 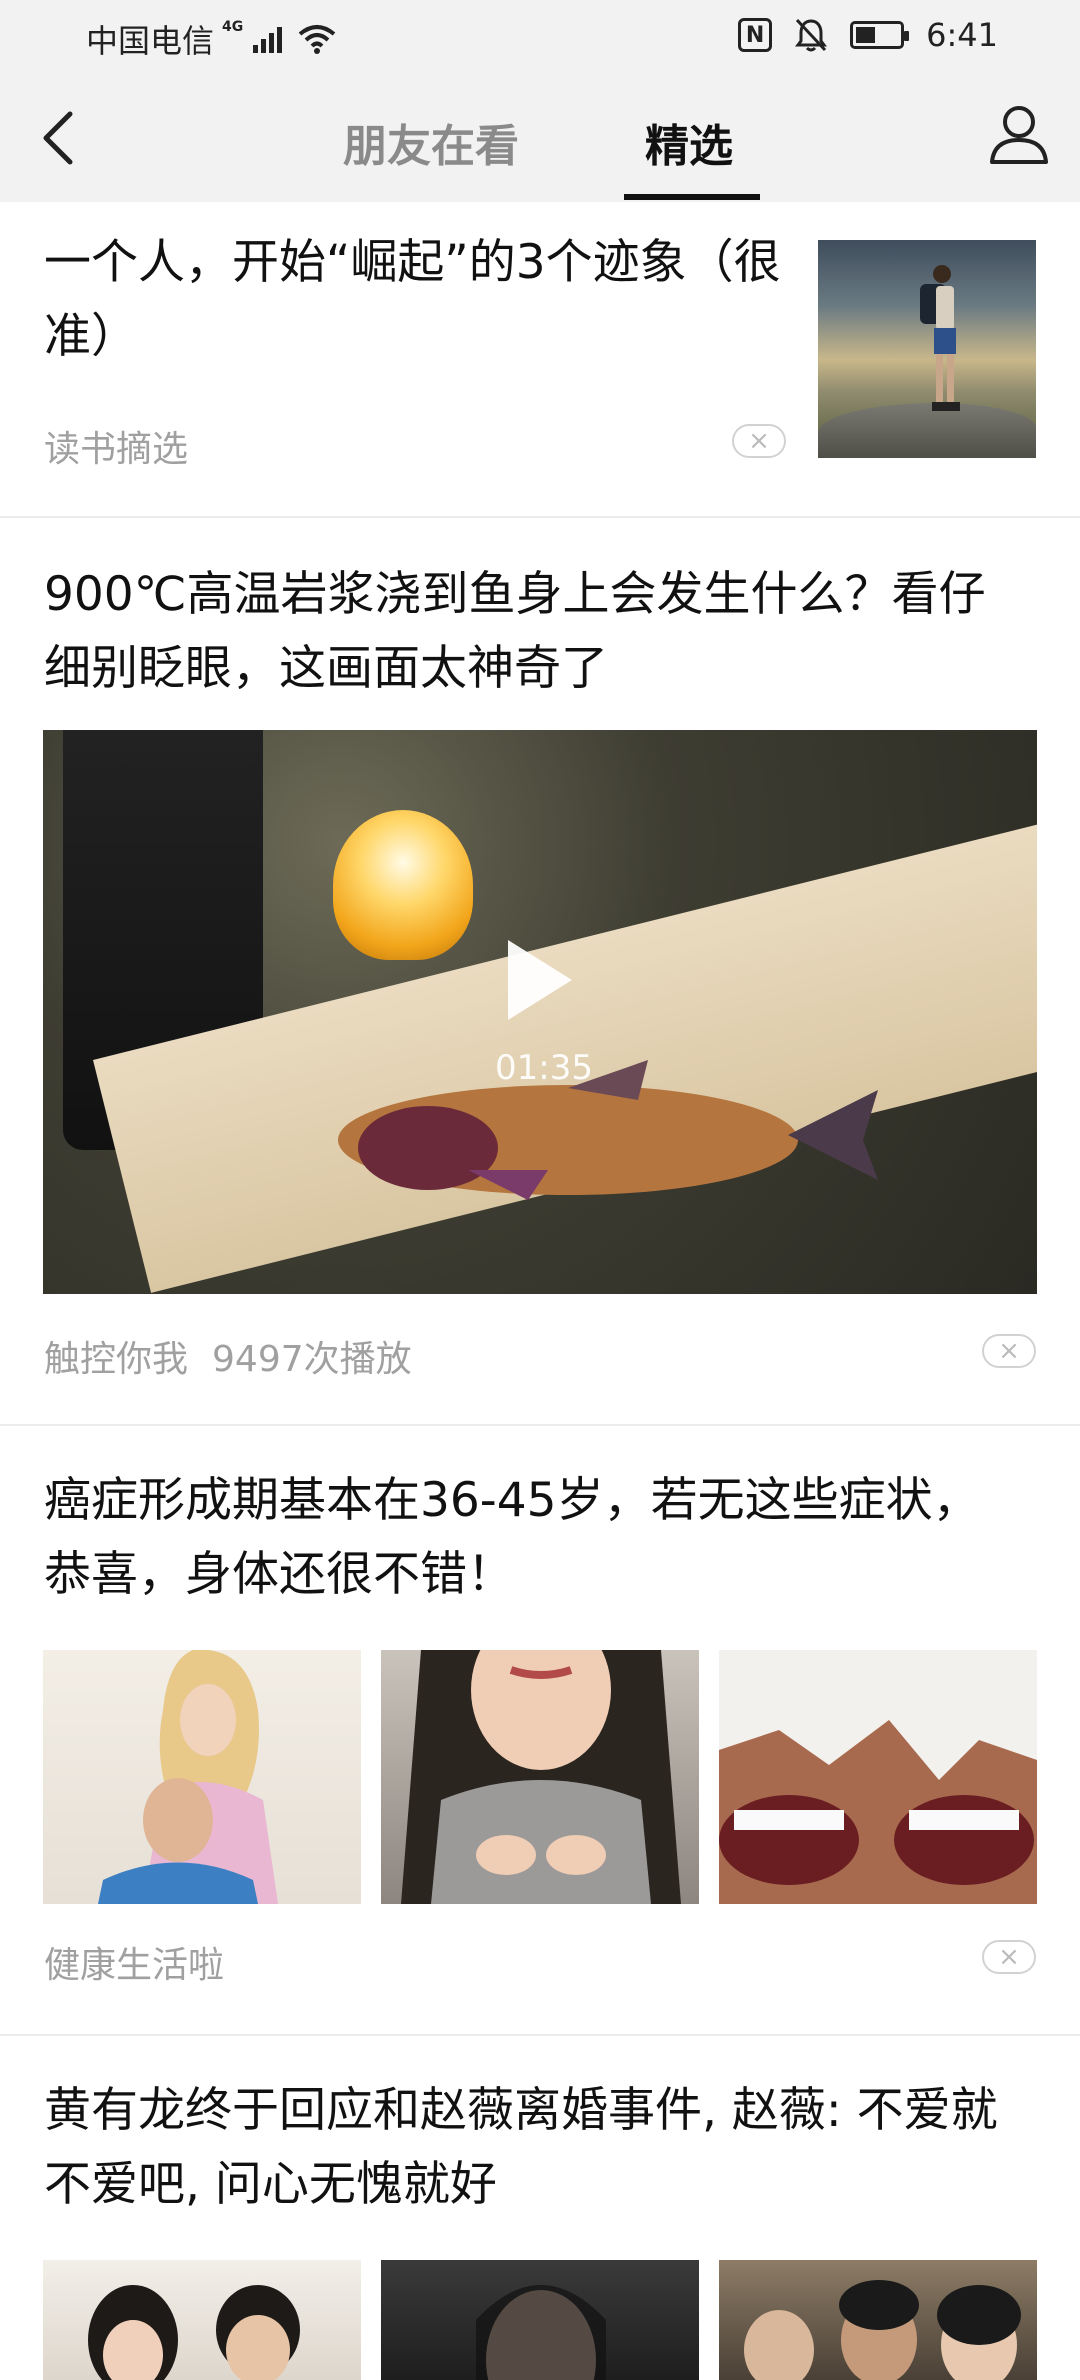 What do you see at coordinates (515, 594) in the screenshot?
I see `title-line: 900℃高温岩浆浇到鱼身上会发生什么？看仔` at bounding box center [515, 594].